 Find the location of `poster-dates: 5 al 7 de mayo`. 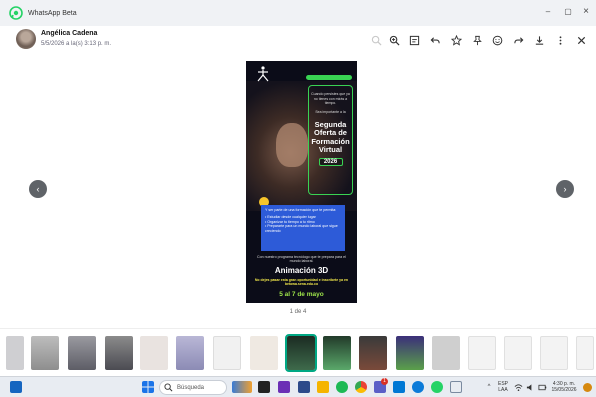

poster-dates: 5 al 7 de mayo is located at coordinates (301, 294).